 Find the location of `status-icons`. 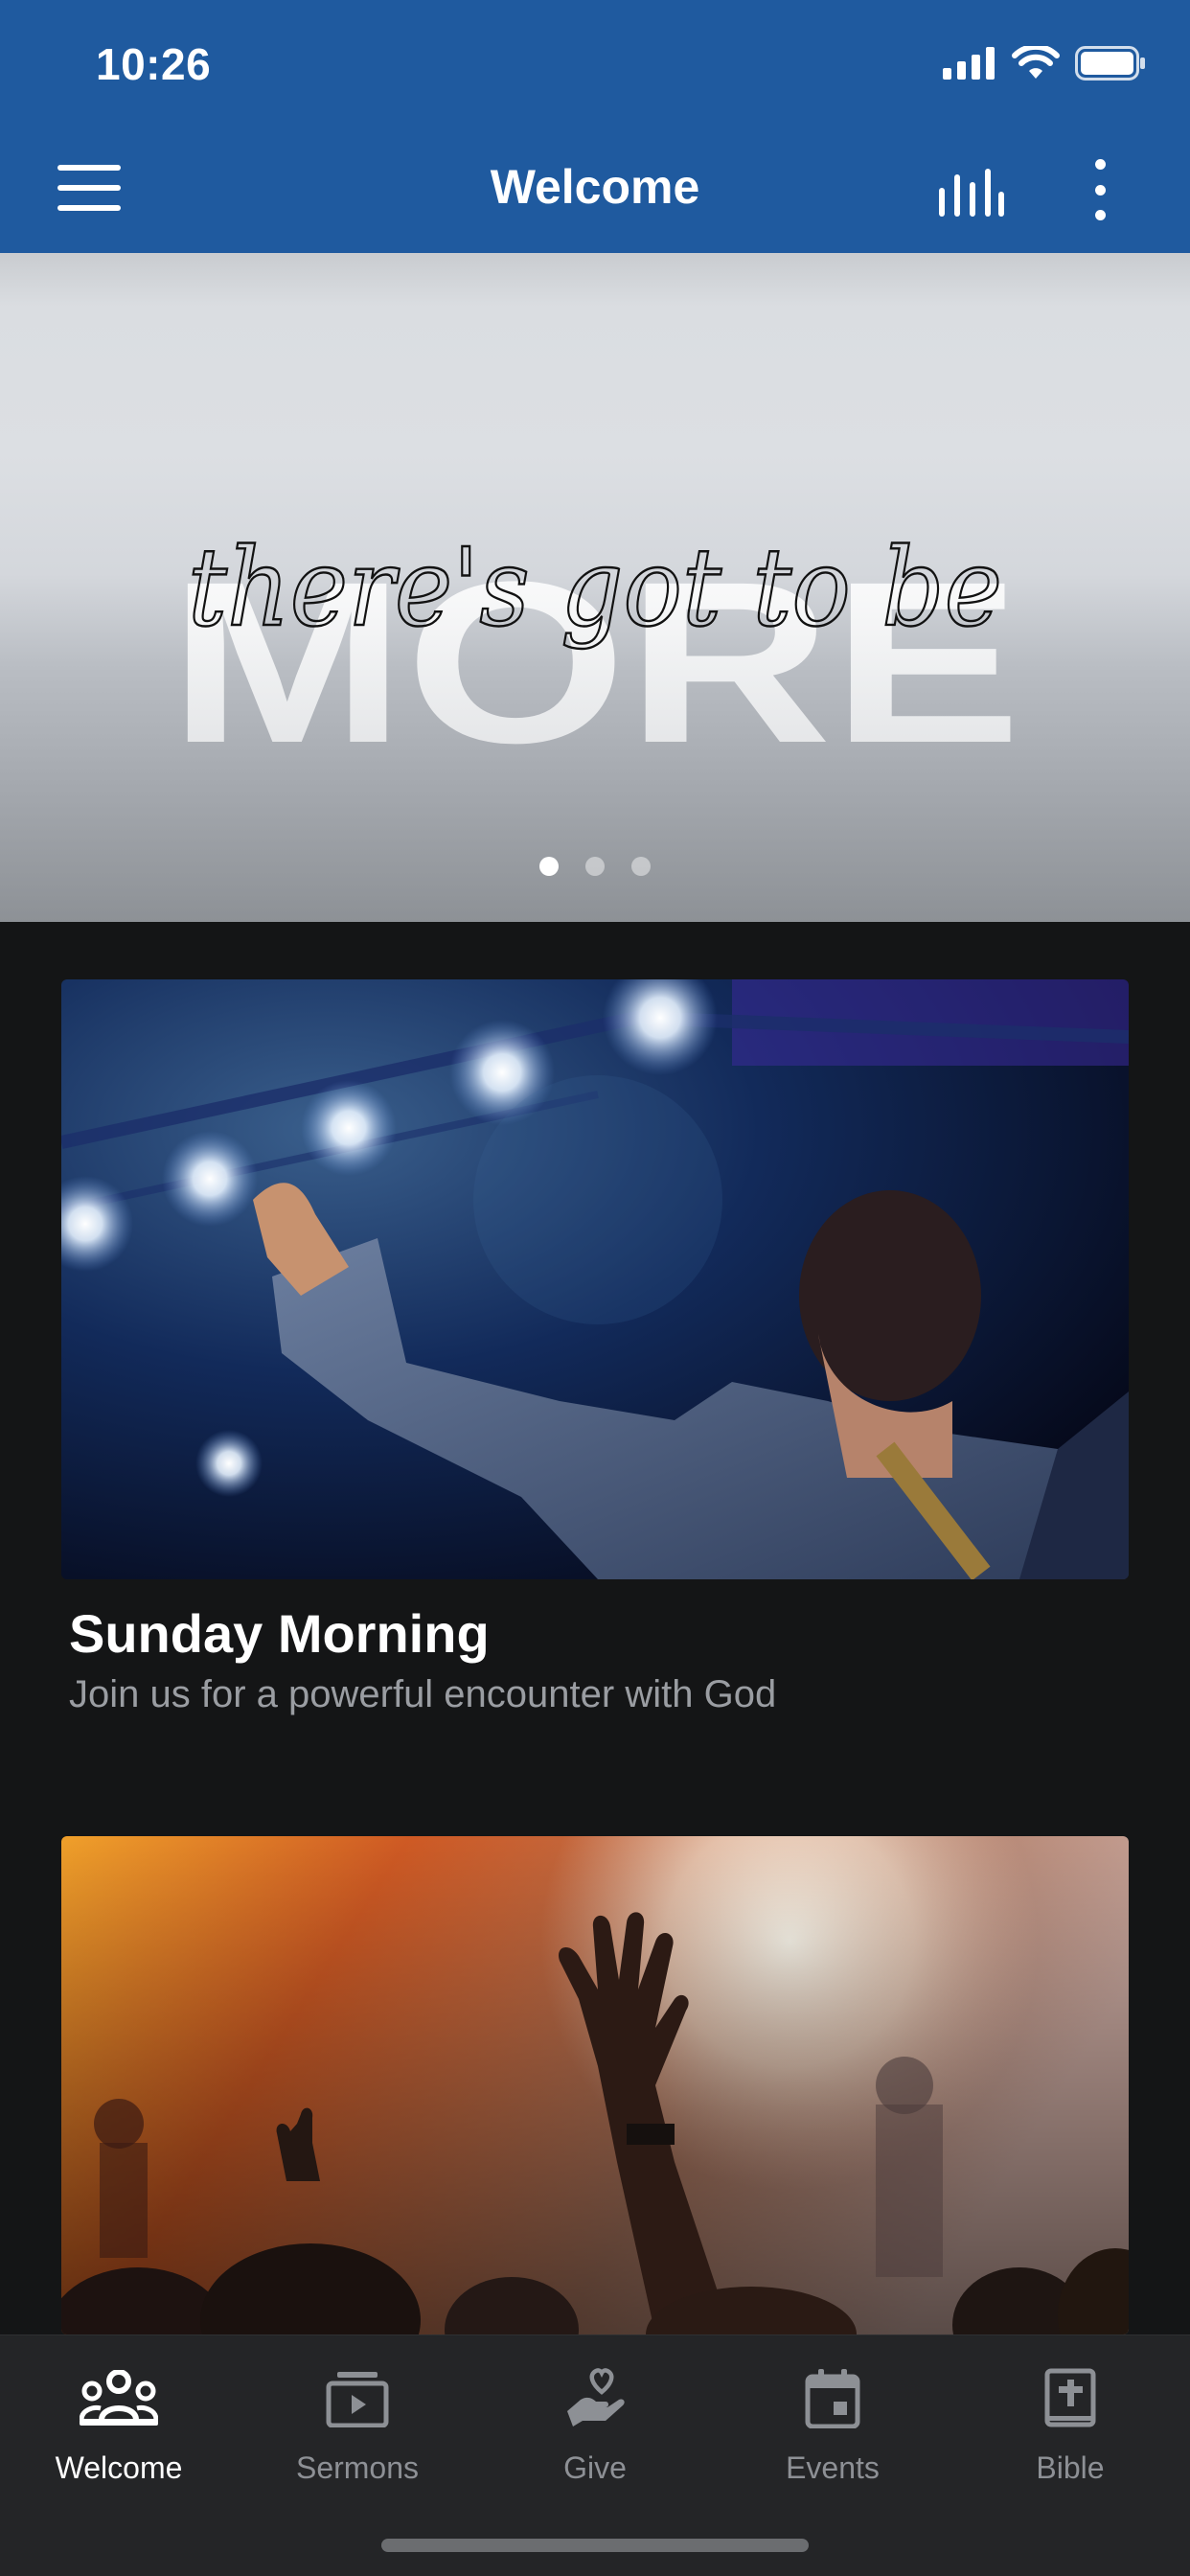

status-icons is located at coordinates (1044, 63).